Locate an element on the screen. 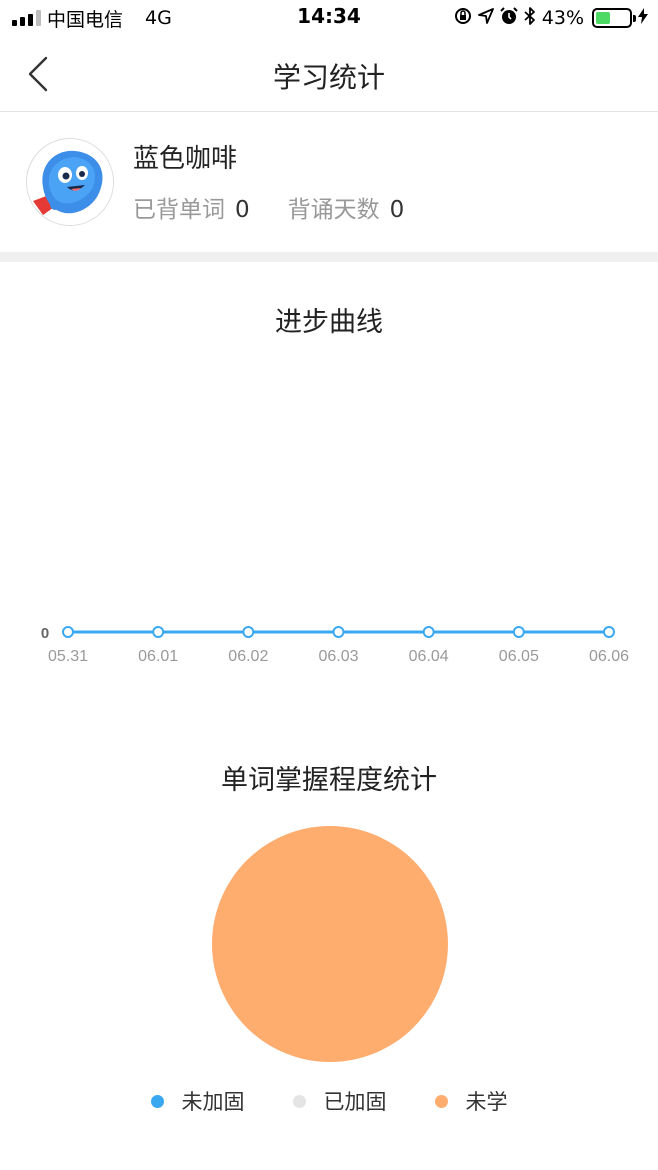 The width and height of the screenshot is (658, 1170). legend-item: 未加固 is located at coordinates (197, 1101).